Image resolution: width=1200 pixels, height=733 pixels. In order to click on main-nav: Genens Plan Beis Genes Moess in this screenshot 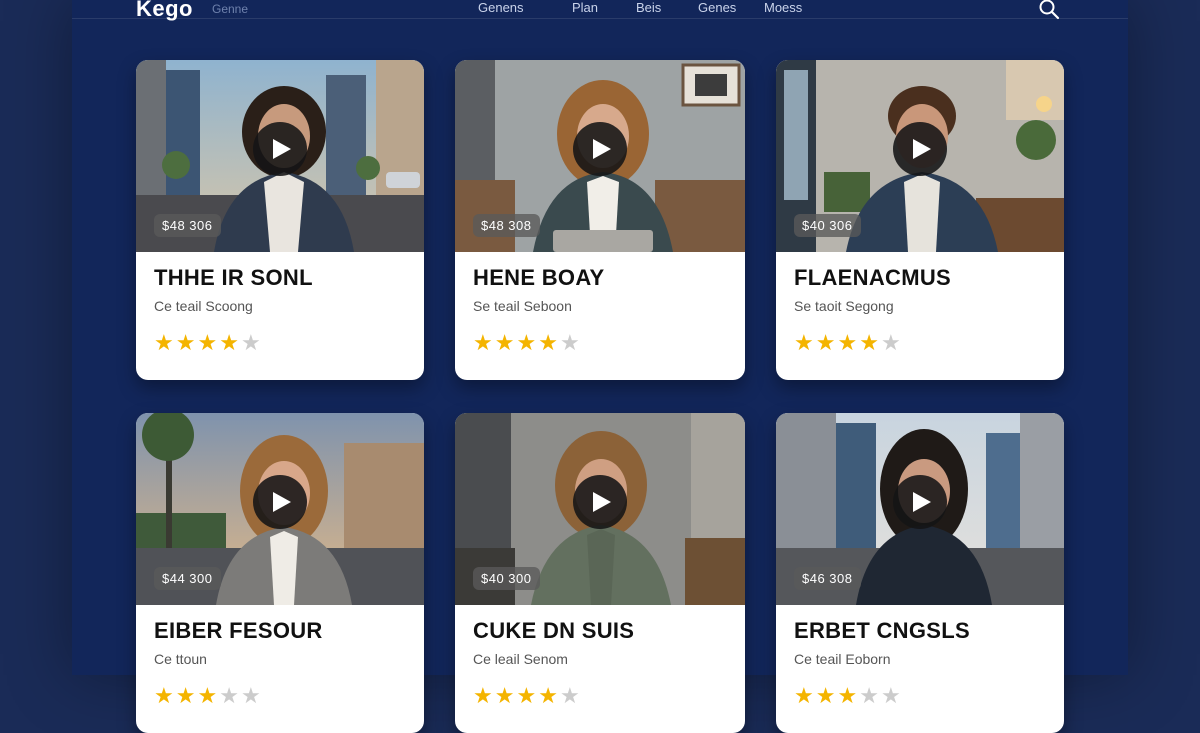, I will do `click(651, 7)`.